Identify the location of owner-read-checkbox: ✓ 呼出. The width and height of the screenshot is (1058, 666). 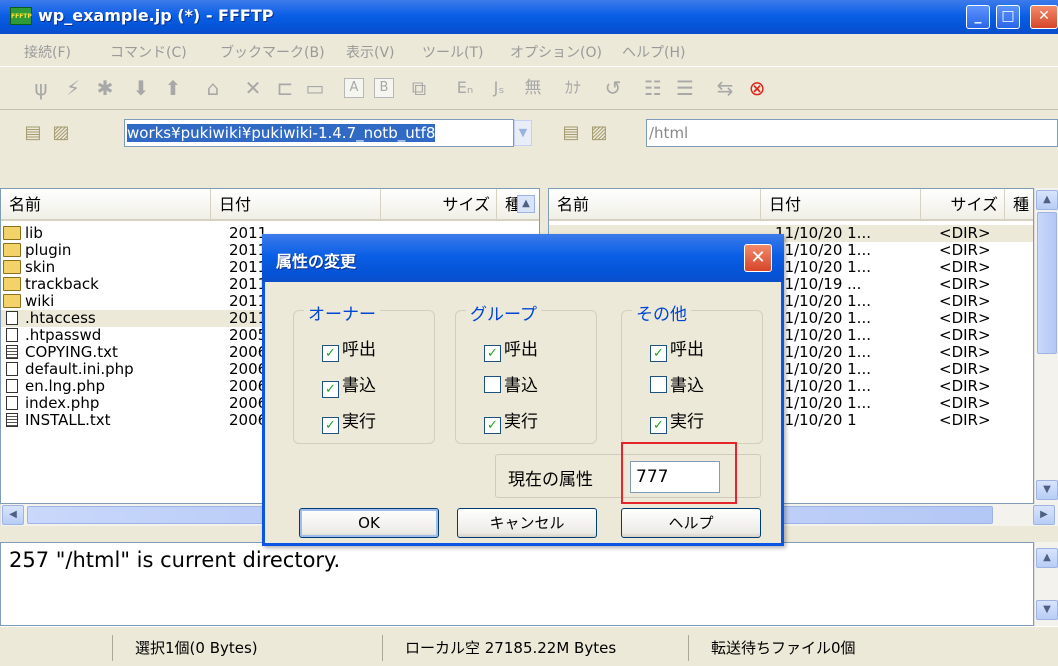
(349, 348).